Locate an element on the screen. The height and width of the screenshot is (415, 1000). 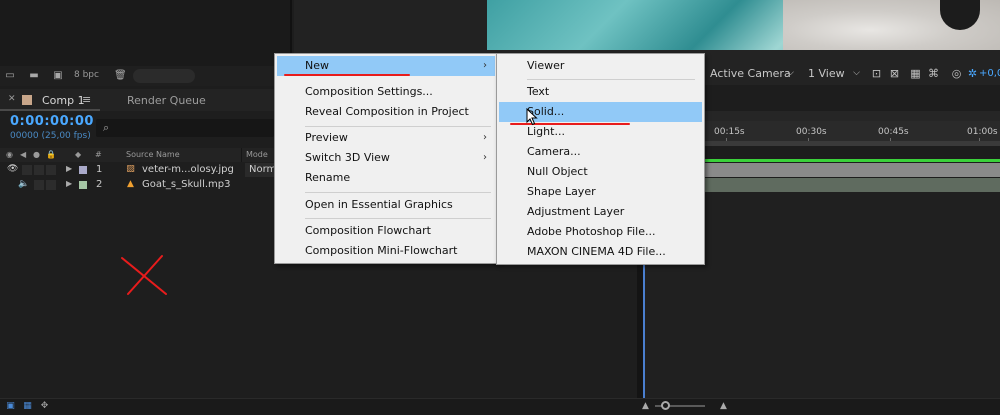
menu-item-open-essential-graphics: Open in Essential Graphics is located at coordinates (386, 205).